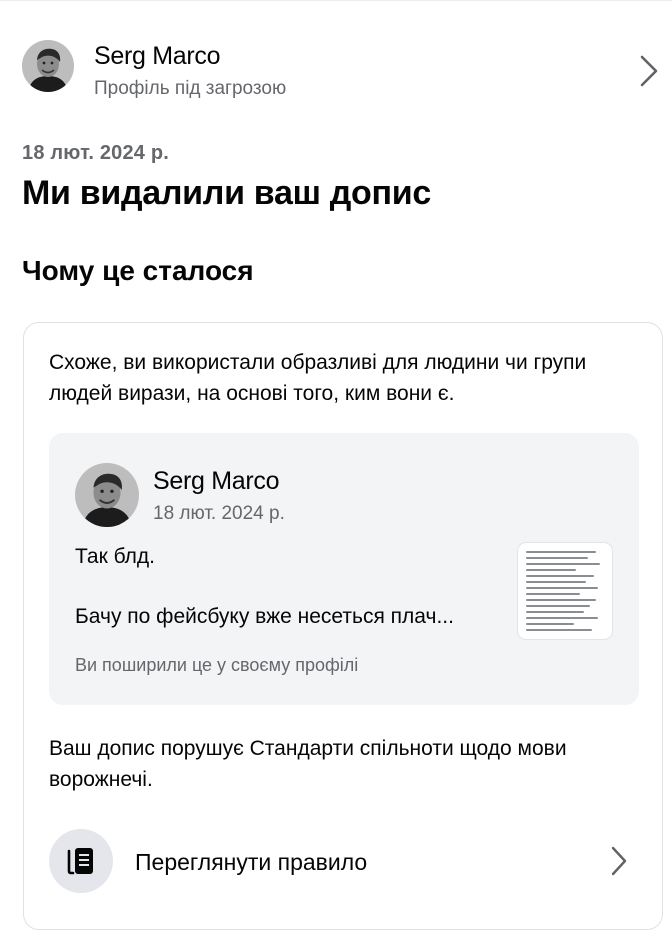 This screenshot has width=672, height=936. What do you see at coordinates (96, 153) in the screenshot?
I see `notice-date: 18 лют. 2024 р.` at bounding box center [96, 153].